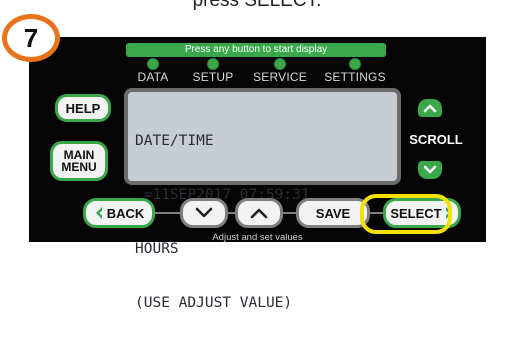 Image resolution: width=514 pixels, height=348 pixels. Describe the element at coordinates (125, 213) in the screenshot. I see `back-label: BACK` at that location.